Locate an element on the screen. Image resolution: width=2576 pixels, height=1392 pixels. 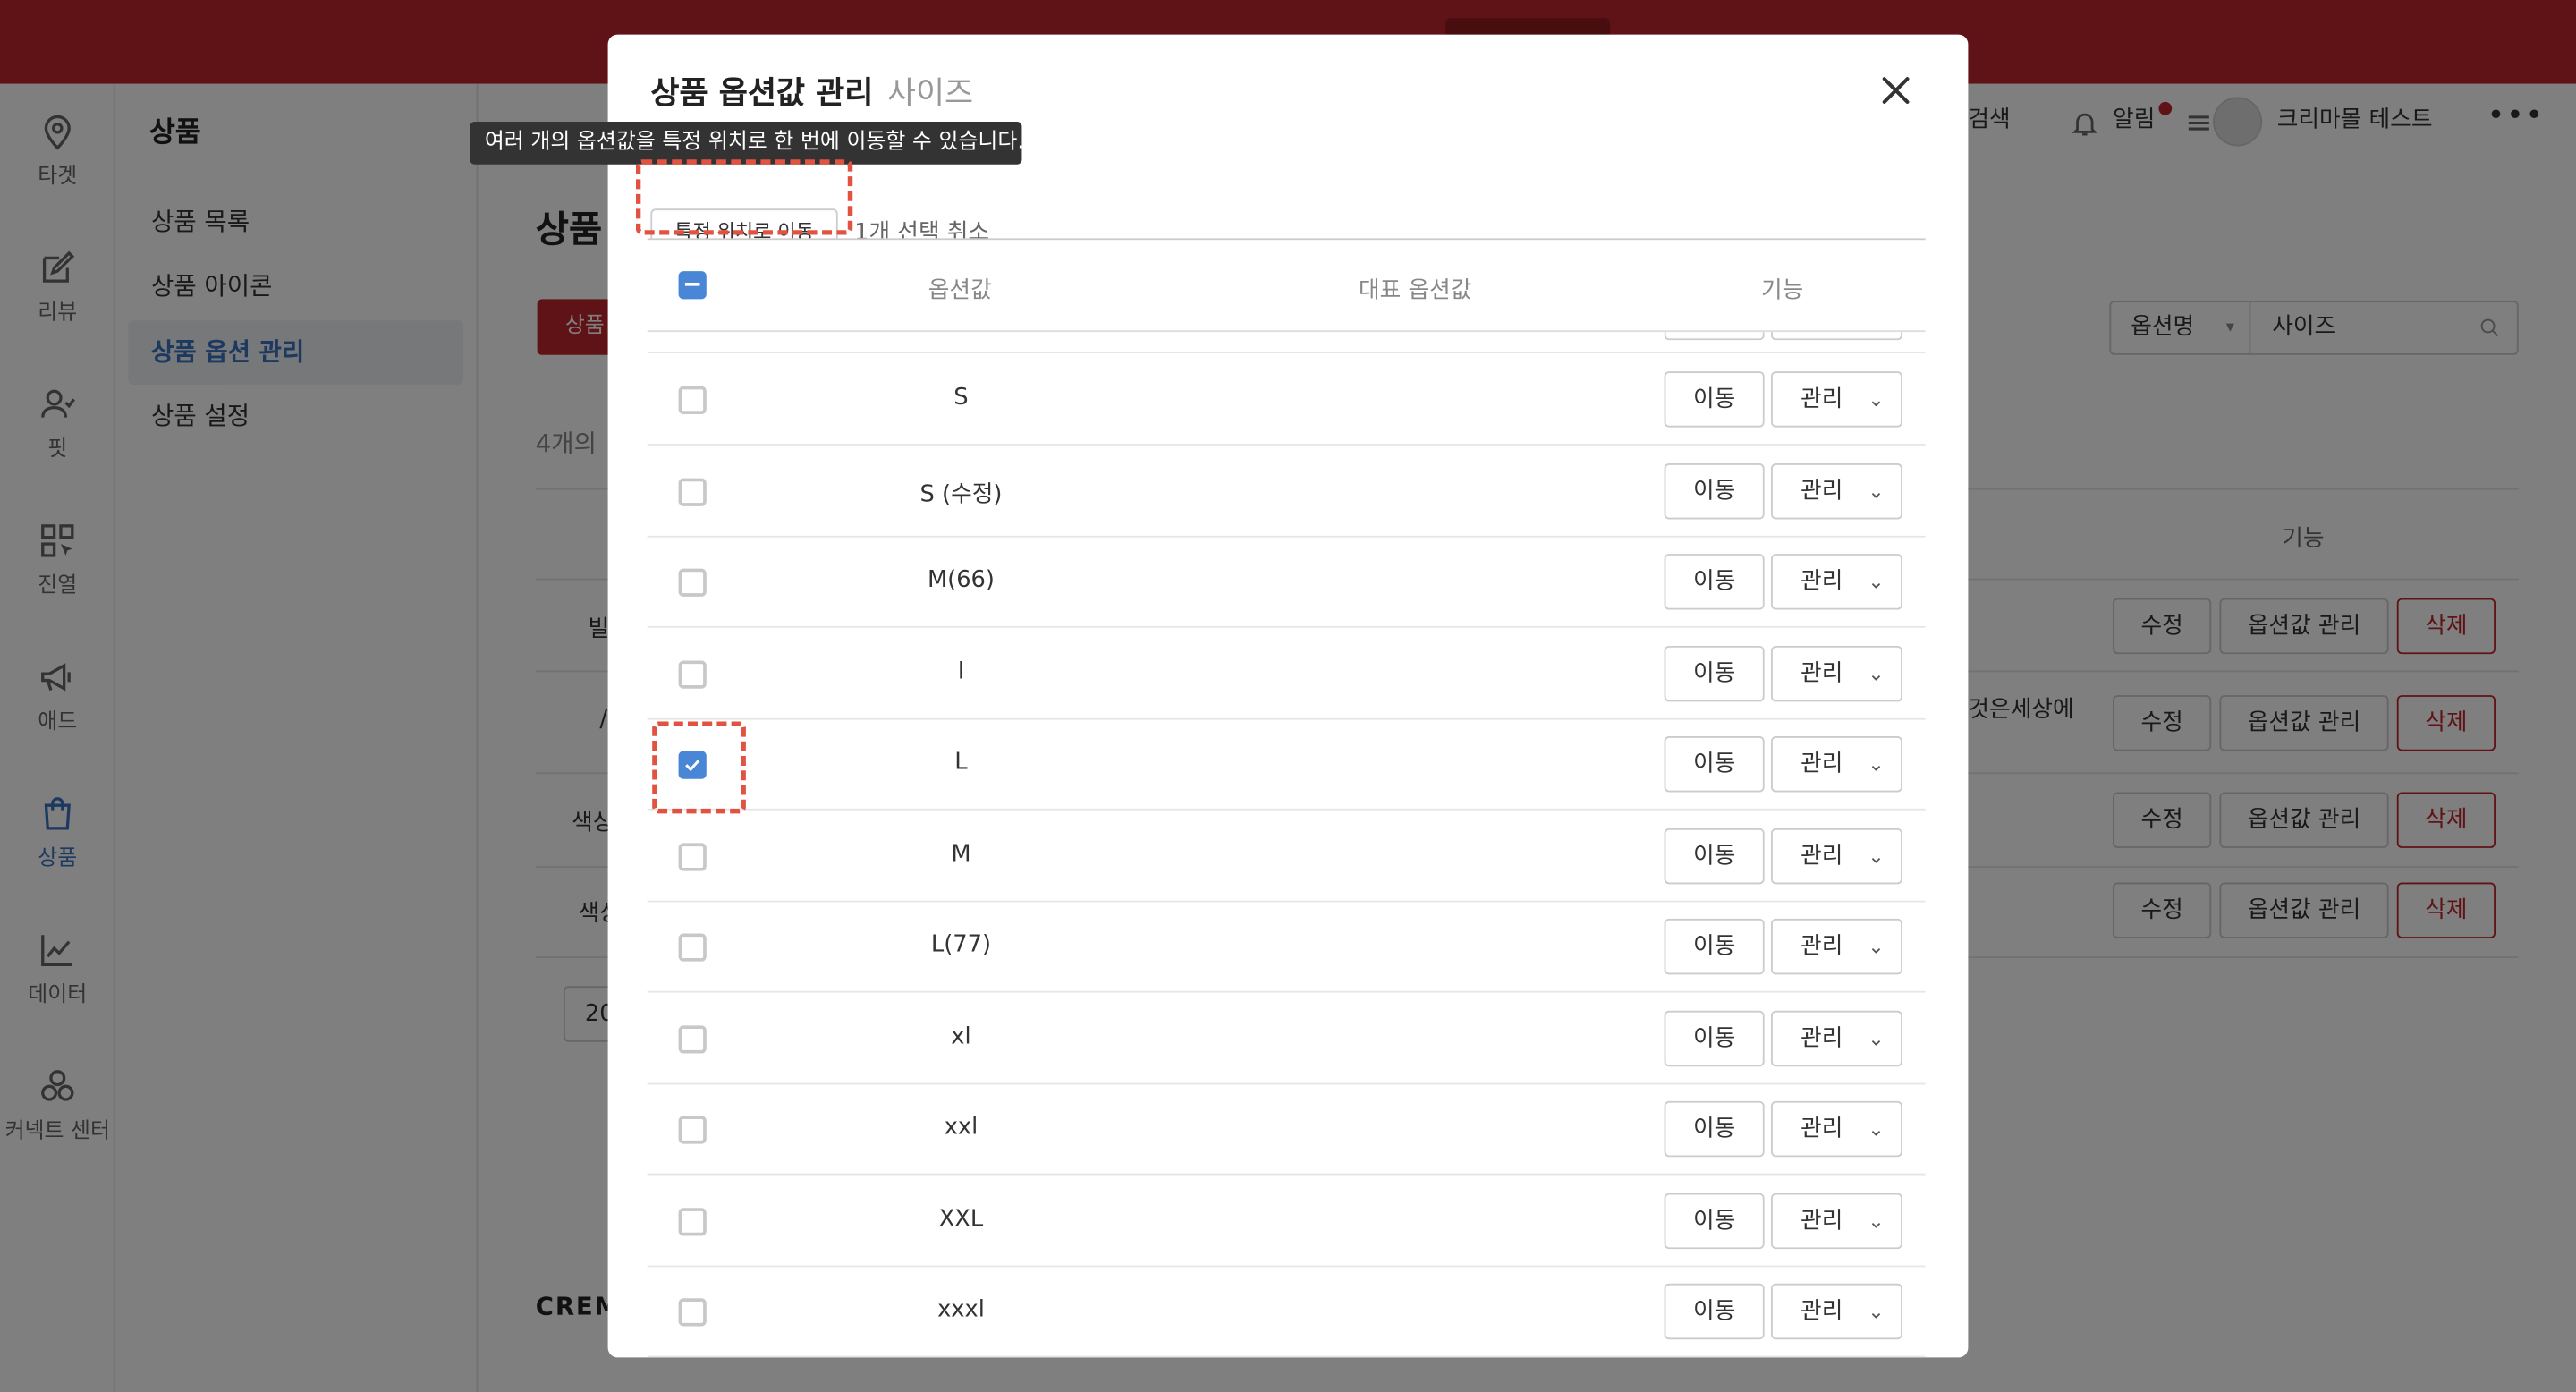
option-value: l is located at coordinates (961, 671).